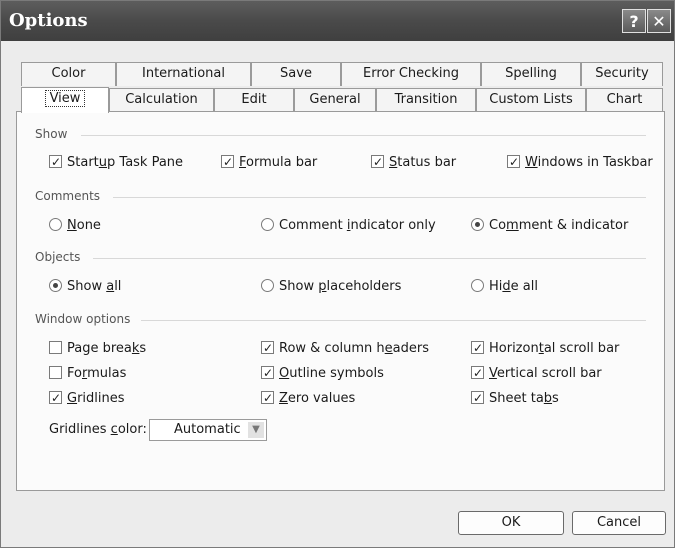 This screenshot has height=548, width=675. I want to click on formulas-checkbox: Formulas, so click(87, 374).